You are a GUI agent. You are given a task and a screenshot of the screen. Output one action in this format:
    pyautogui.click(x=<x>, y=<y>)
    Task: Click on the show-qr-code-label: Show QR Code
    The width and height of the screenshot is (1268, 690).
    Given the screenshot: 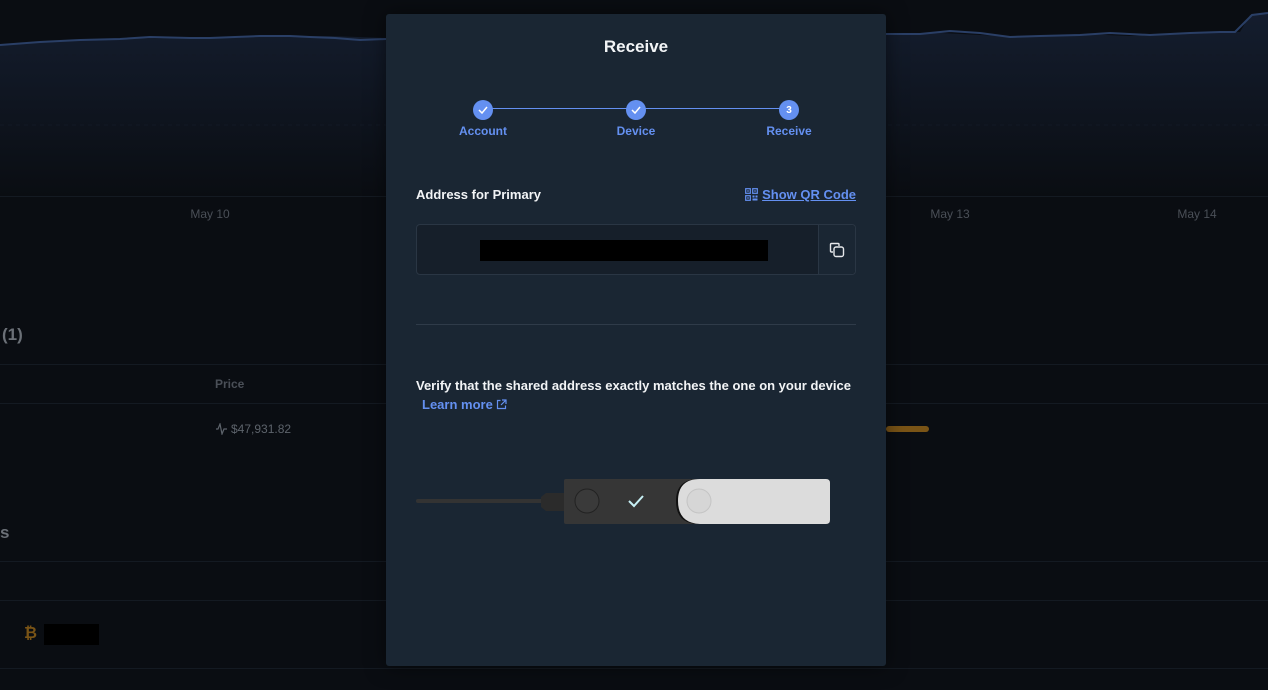 What is the action you would take?
    pyautogui.click(x=809, y=194)
    